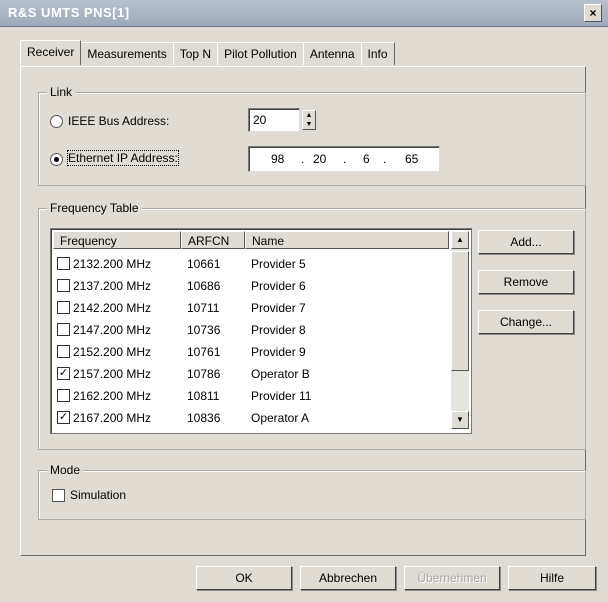  What do you see at coordinates (280, 374) in the screenshot?
I see `row-name: Operator B` at bounding box center [280, 374].